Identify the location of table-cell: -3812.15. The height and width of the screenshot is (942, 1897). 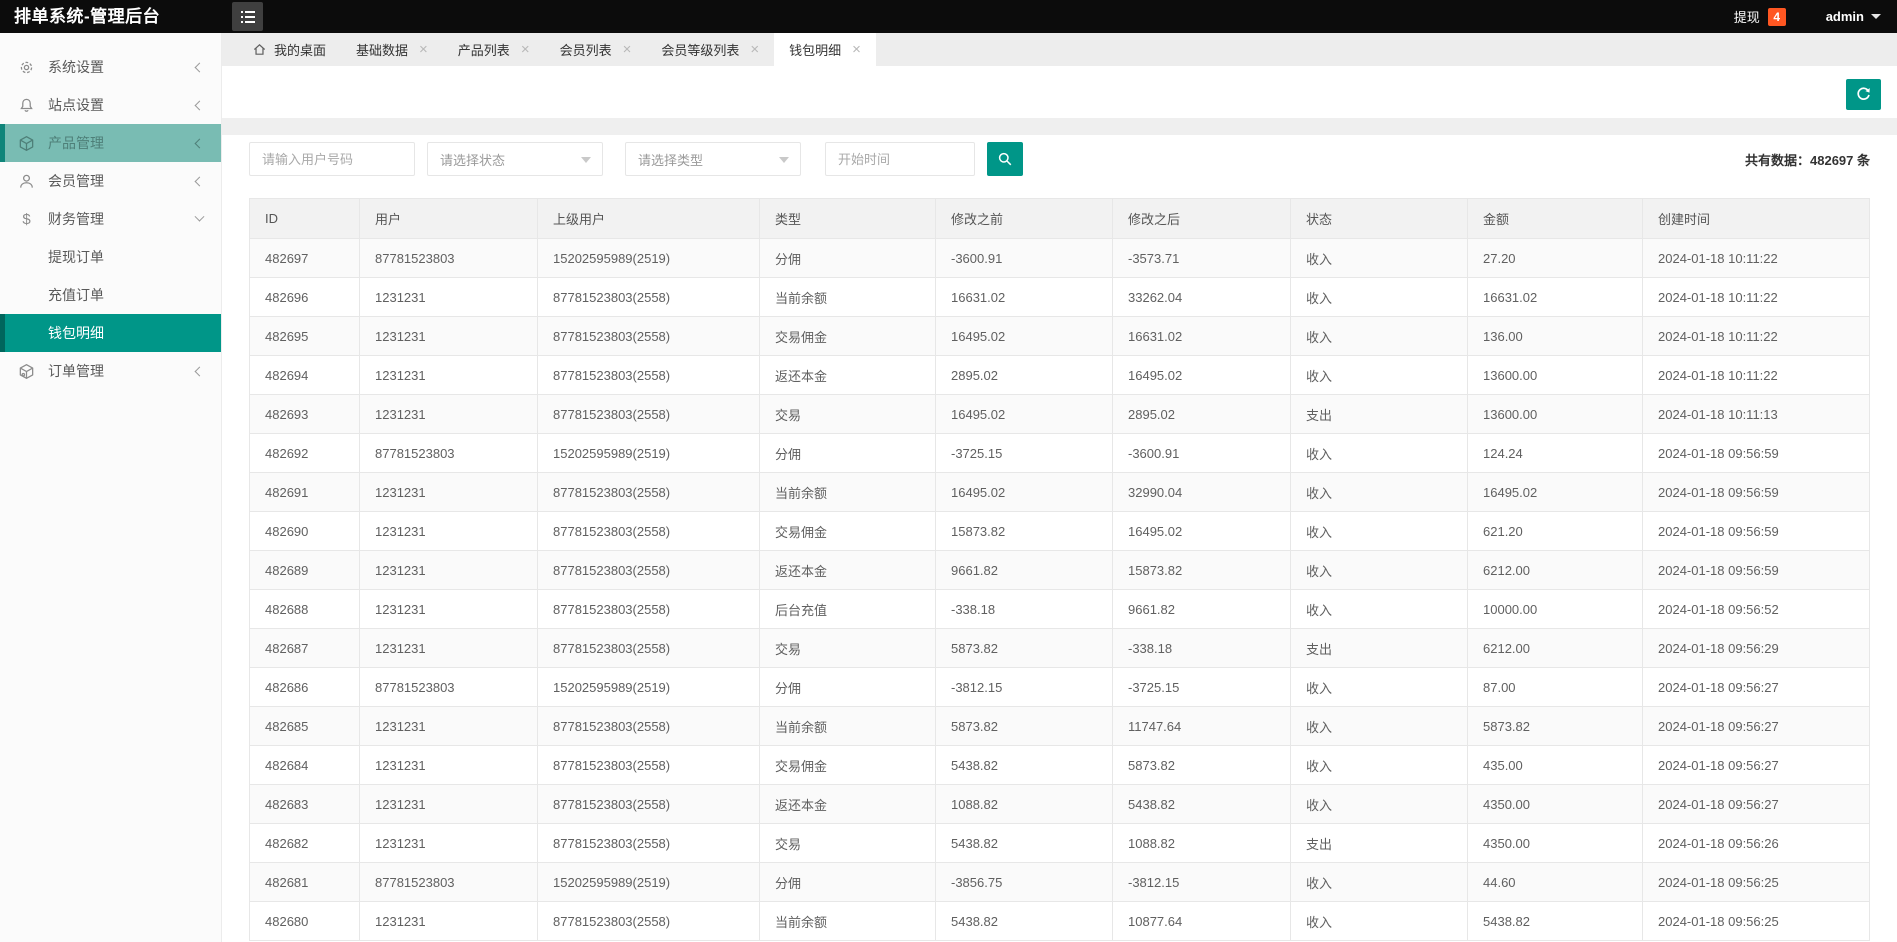
(1024, 687).